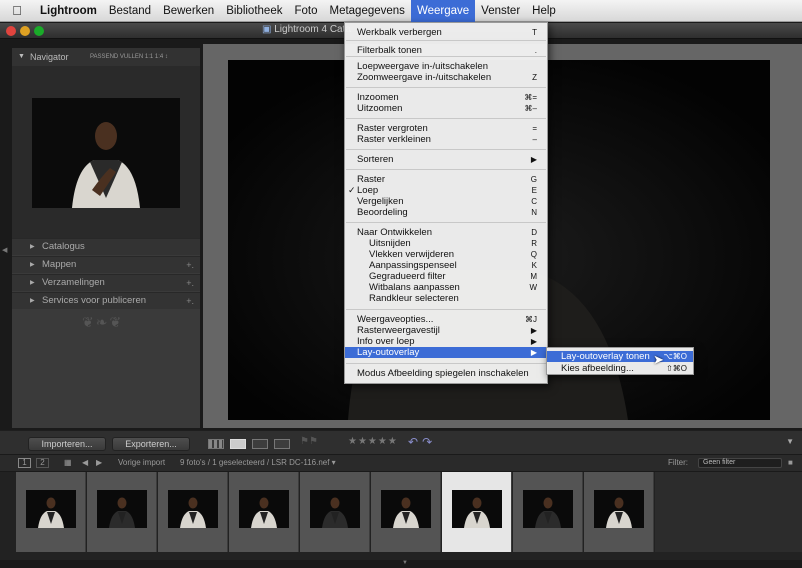  I want to click on section-verzamelingen: ▶ Verzamelingen +., so click(106, 282).